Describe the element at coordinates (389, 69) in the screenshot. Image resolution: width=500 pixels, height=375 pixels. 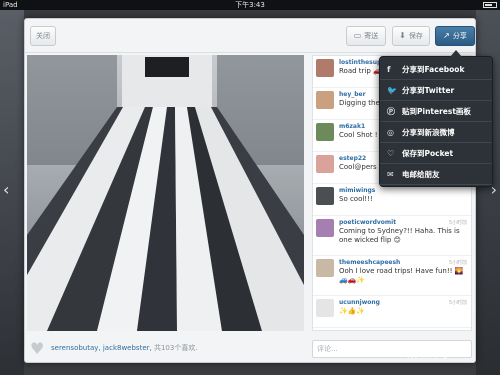
I see `facebook-icon: f` at that location.